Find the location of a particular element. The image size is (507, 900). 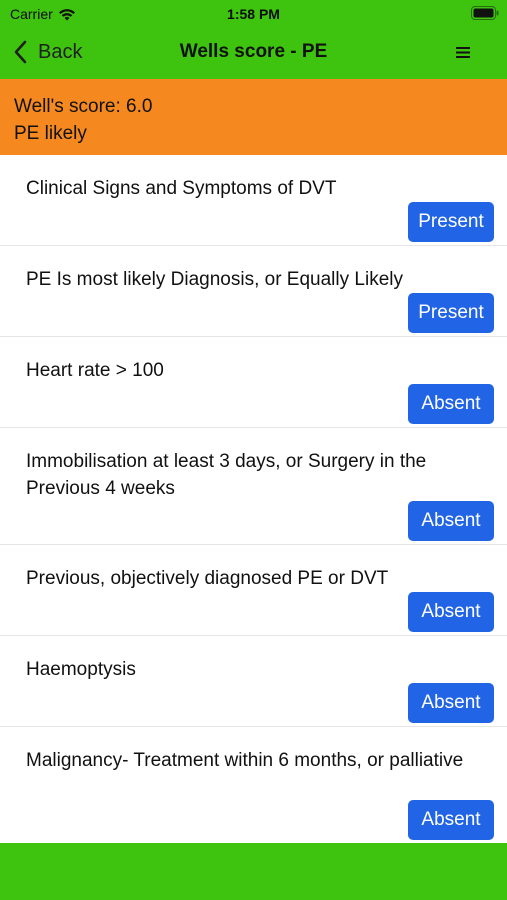

status-bar: Carrier 1:58 PM is located at coordinates (253, 14).